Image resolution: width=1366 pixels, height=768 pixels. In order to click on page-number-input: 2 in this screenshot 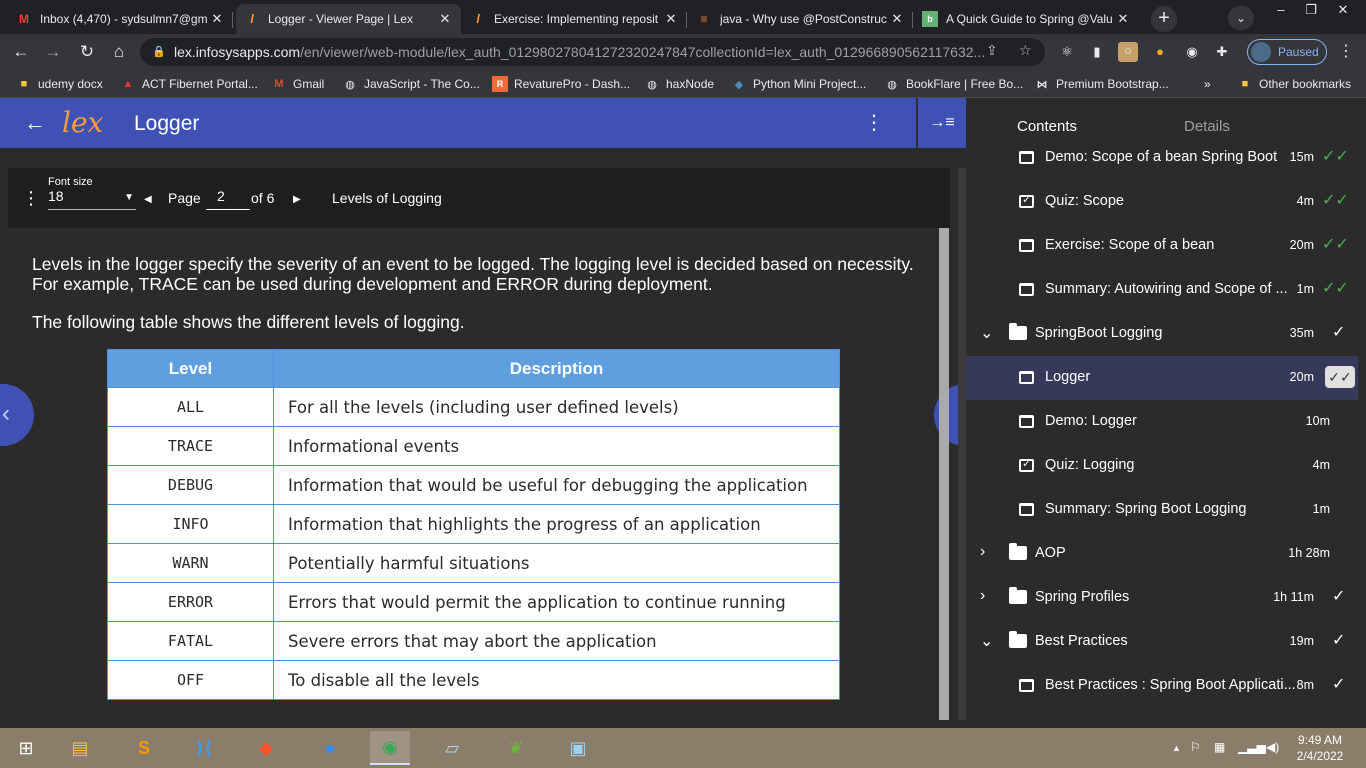, I will do `click(228, 199)`.